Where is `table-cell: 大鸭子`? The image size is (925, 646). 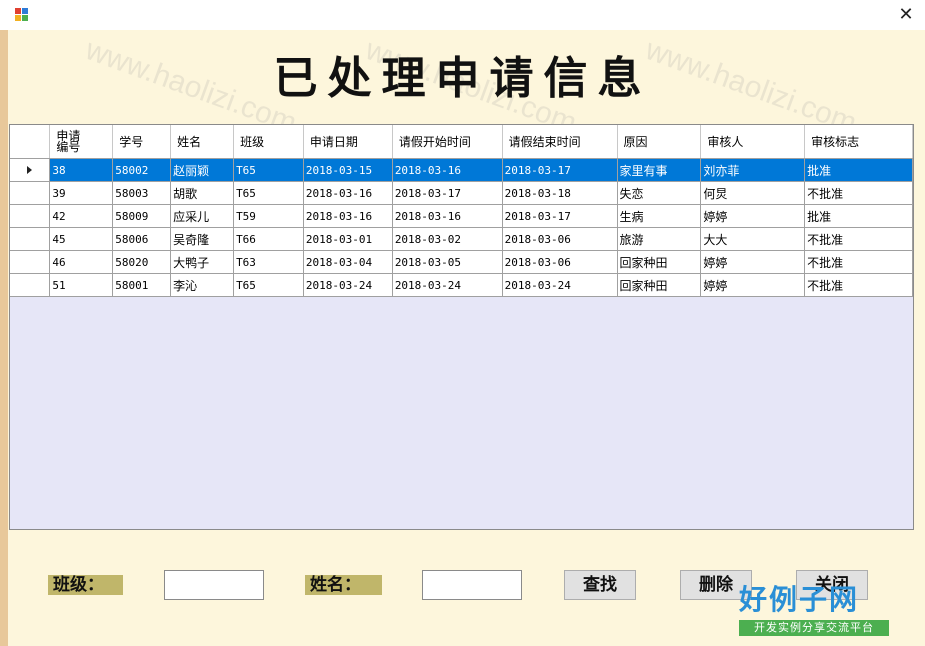 table-cell: 大鸭子 is located at coordinates (202, 262).